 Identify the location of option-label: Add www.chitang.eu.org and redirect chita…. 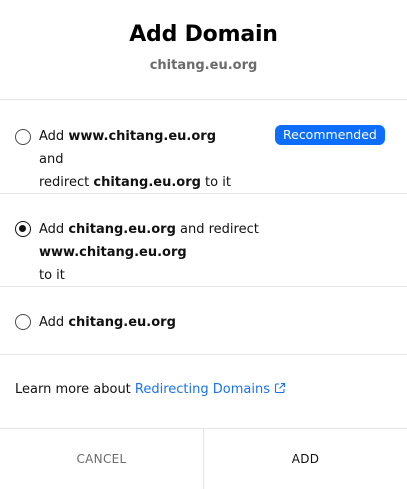
(139, 159).